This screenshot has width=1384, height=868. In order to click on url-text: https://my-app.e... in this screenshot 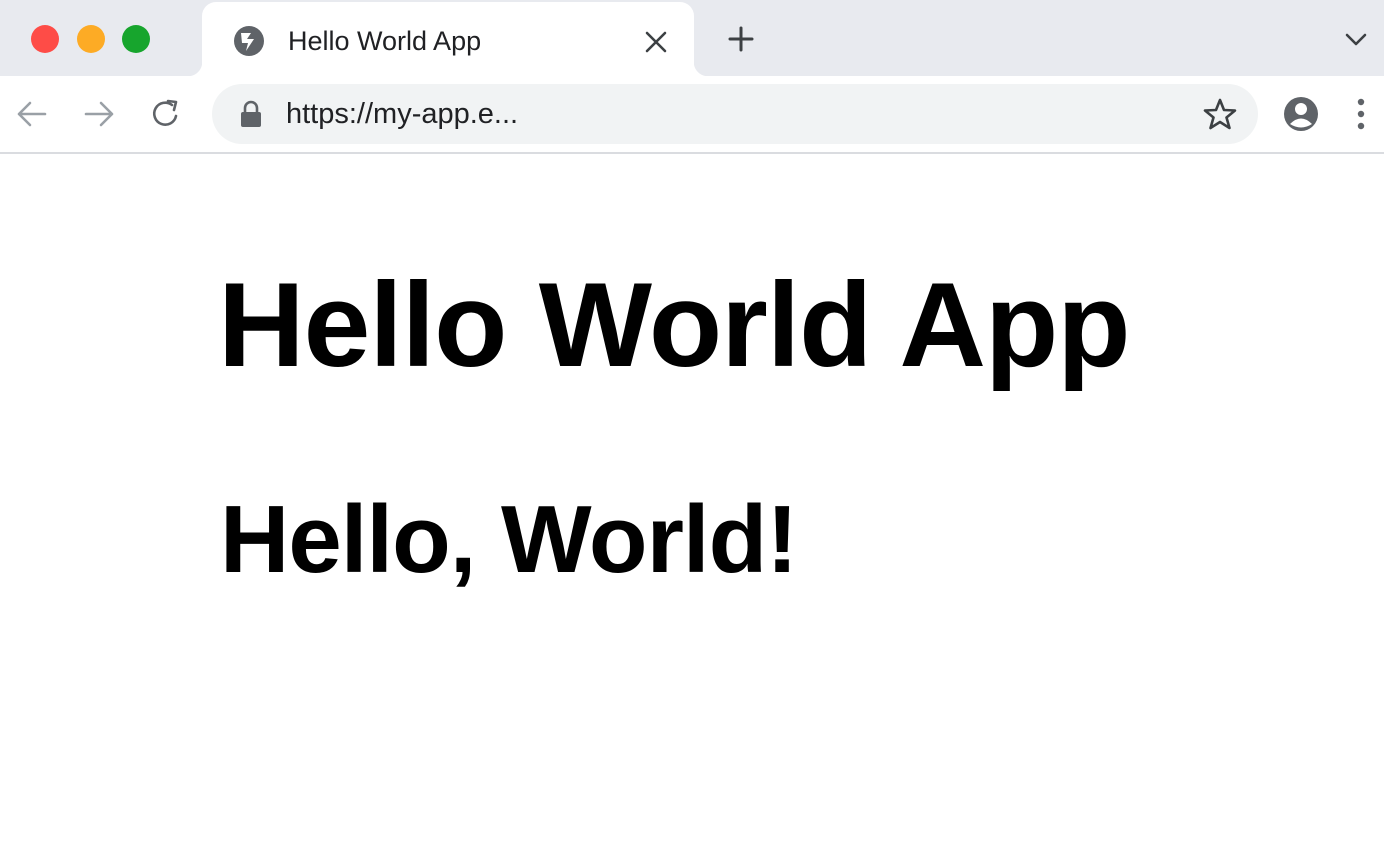, I will do `click(402, 114)`.